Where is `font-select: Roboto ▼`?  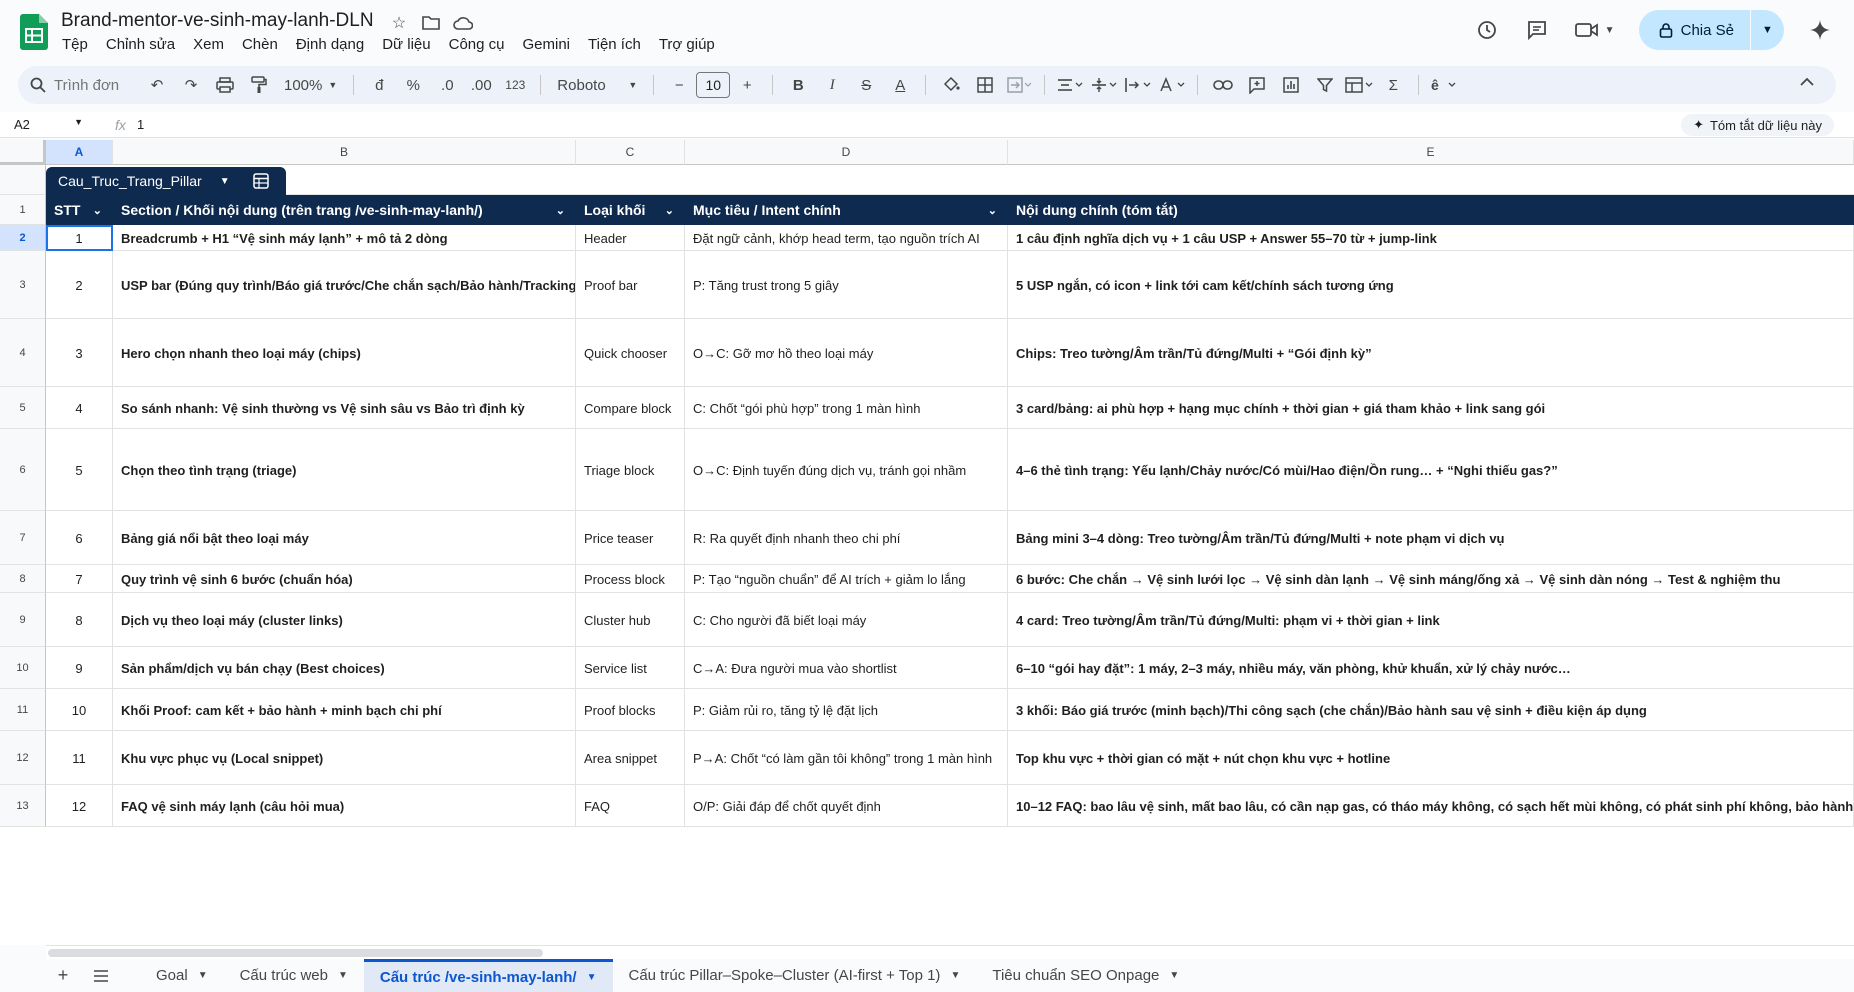 font-select: Roboto ▼ is located at coordinates (597, 85).